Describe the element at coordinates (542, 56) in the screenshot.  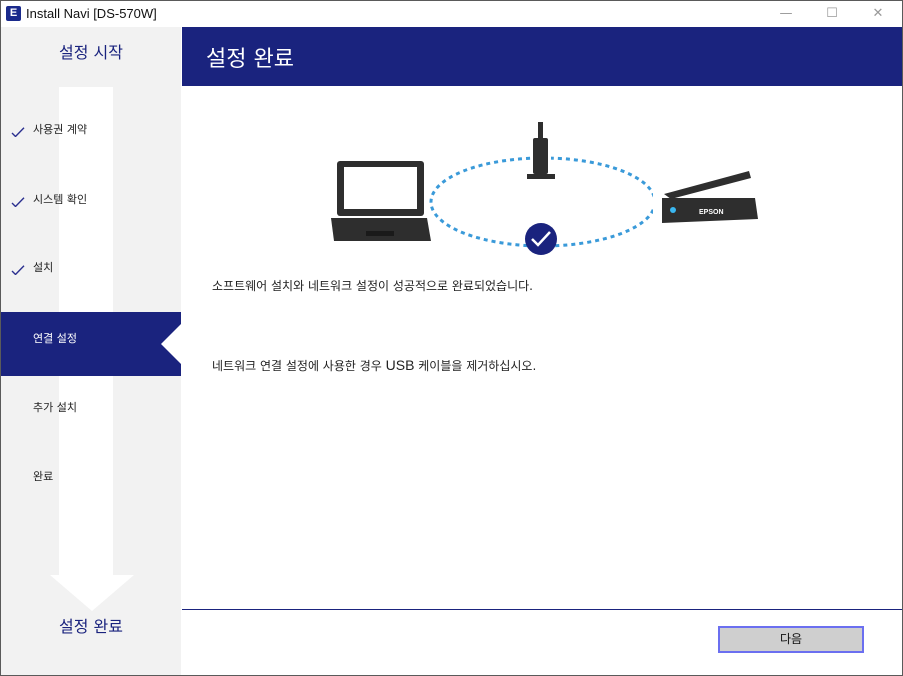
I see `page-header: 설정 완료` at that location.